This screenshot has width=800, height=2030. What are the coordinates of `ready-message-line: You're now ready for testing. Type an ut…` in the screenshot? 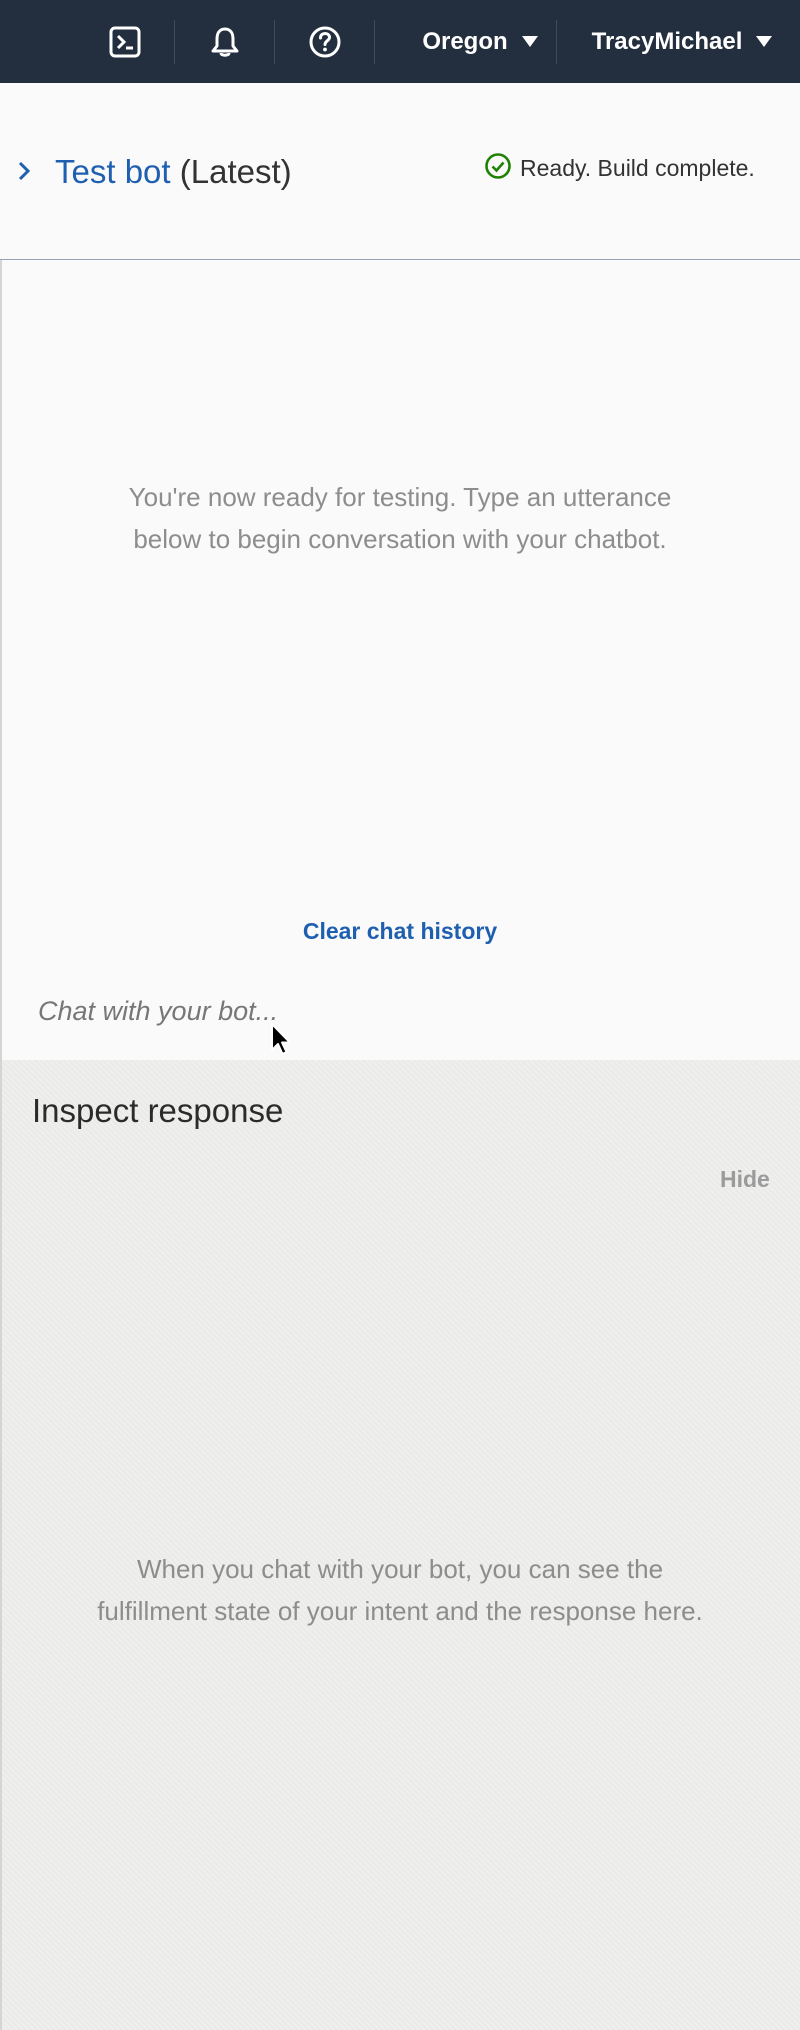 It's located at (400, 497).